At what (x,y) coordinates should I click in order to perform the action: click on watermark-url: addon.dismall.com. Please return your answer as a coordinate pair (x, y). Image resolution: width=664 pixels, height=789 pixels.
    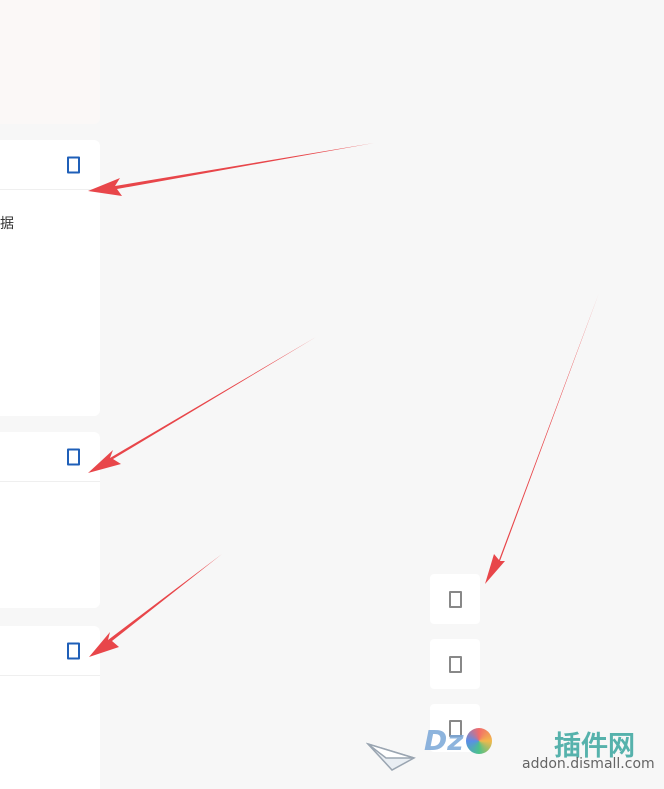
    Looking at the image, I should click on (588, 764).